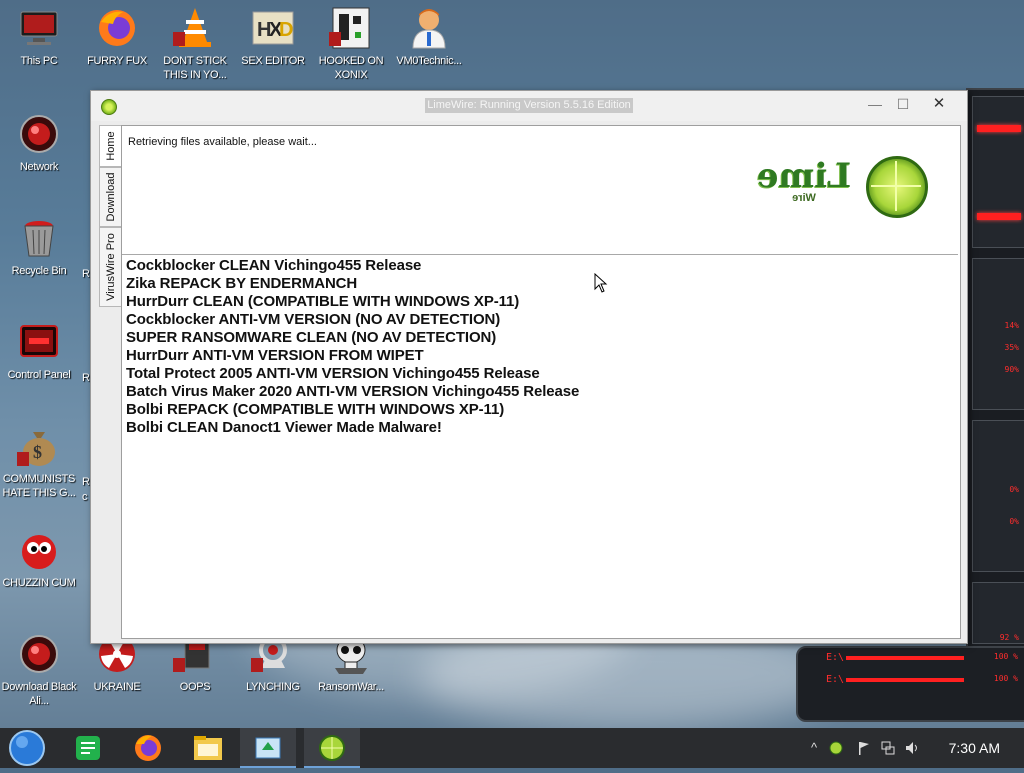 This screenshot has width=1024, height=773. I want to click on money-bag-icon: $, so click(39, 446).